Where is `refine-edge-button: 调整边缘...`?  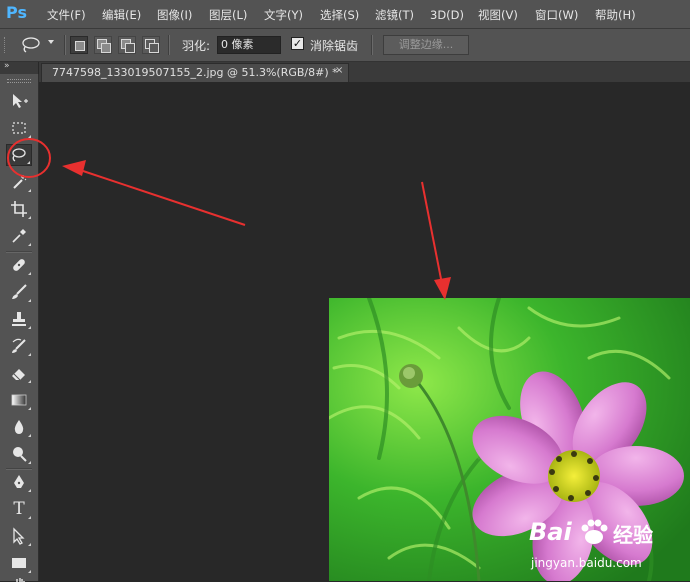 refine-edge-button: 调整边缘... is located at coordinates (426, 45).